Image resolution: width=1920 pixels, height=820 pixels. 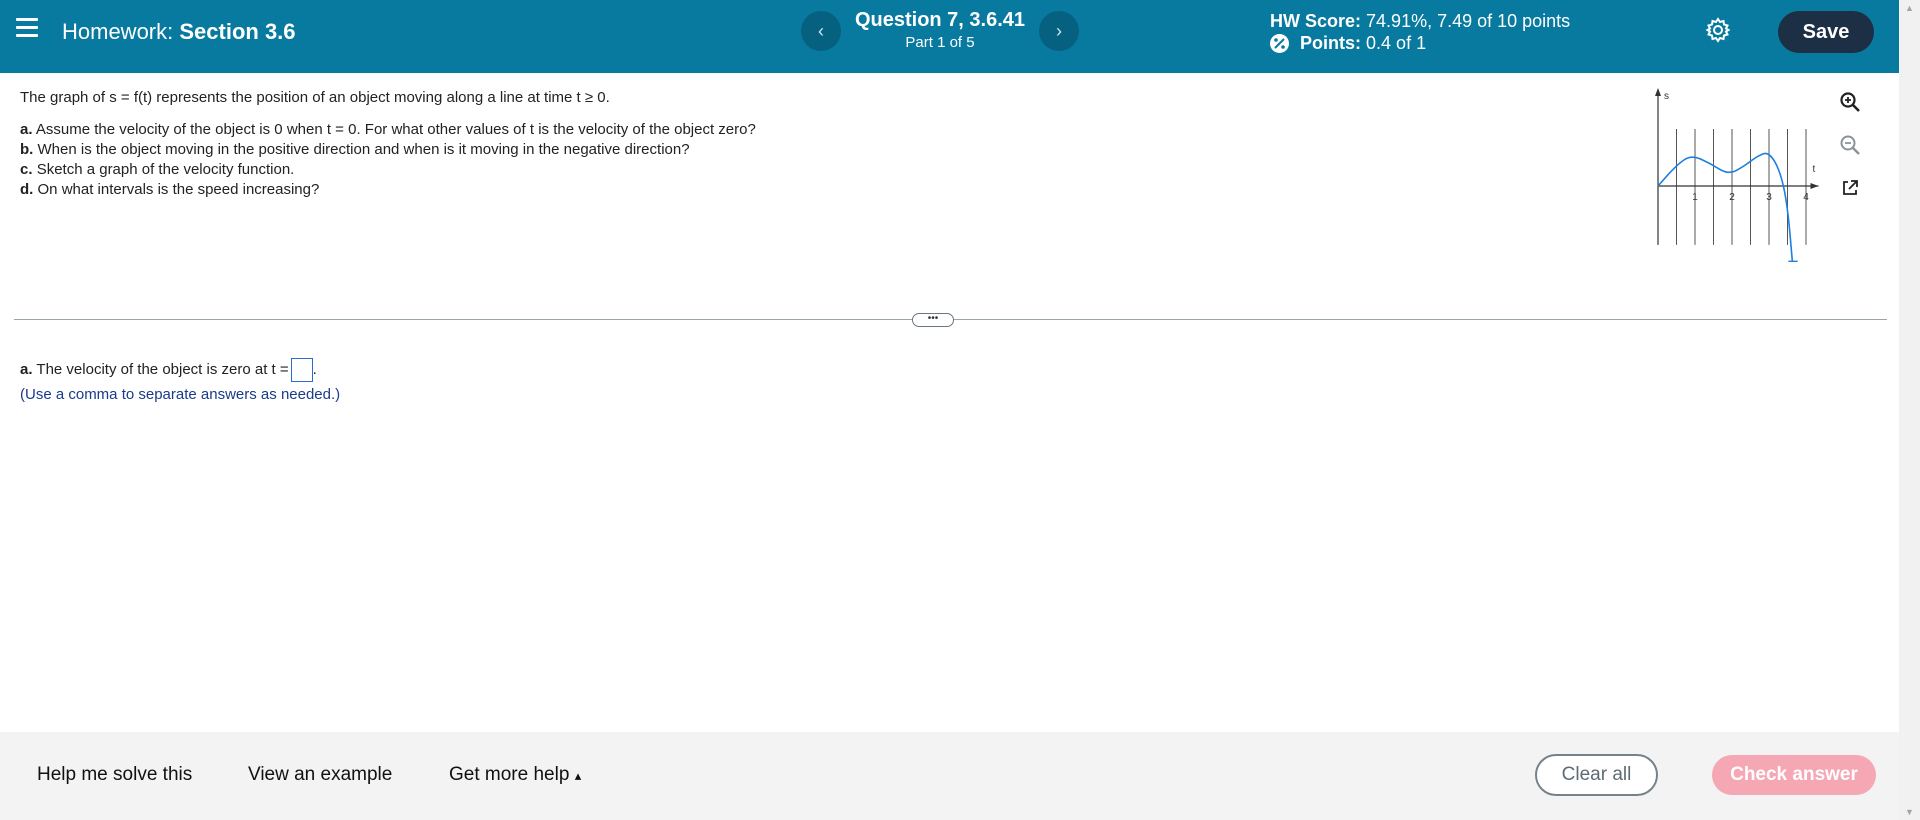 What do you see at coordinates (1732, 197) in the screenshot?
I see `x-tick-label: 2` at bounding box center [1732, 197].